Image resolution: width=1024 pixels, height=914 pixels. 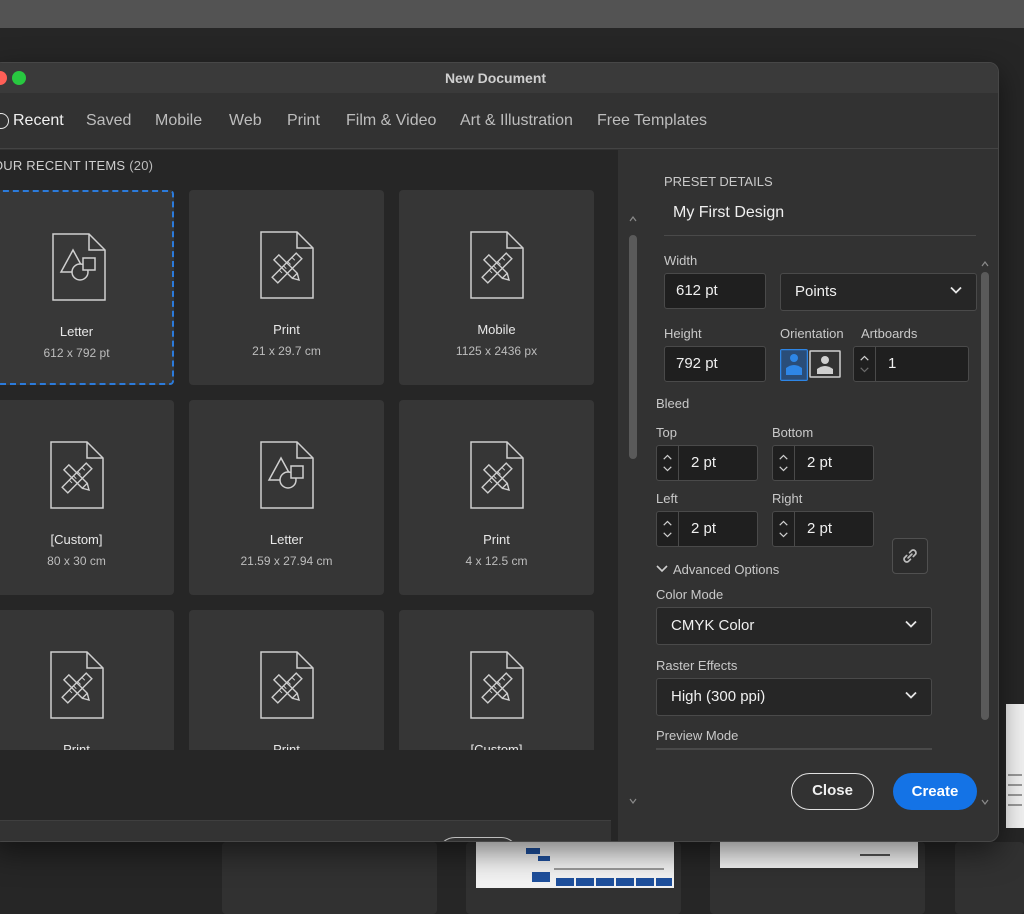 I want to click on tab-film-video: Film & Video, so click(x=391, y=121).